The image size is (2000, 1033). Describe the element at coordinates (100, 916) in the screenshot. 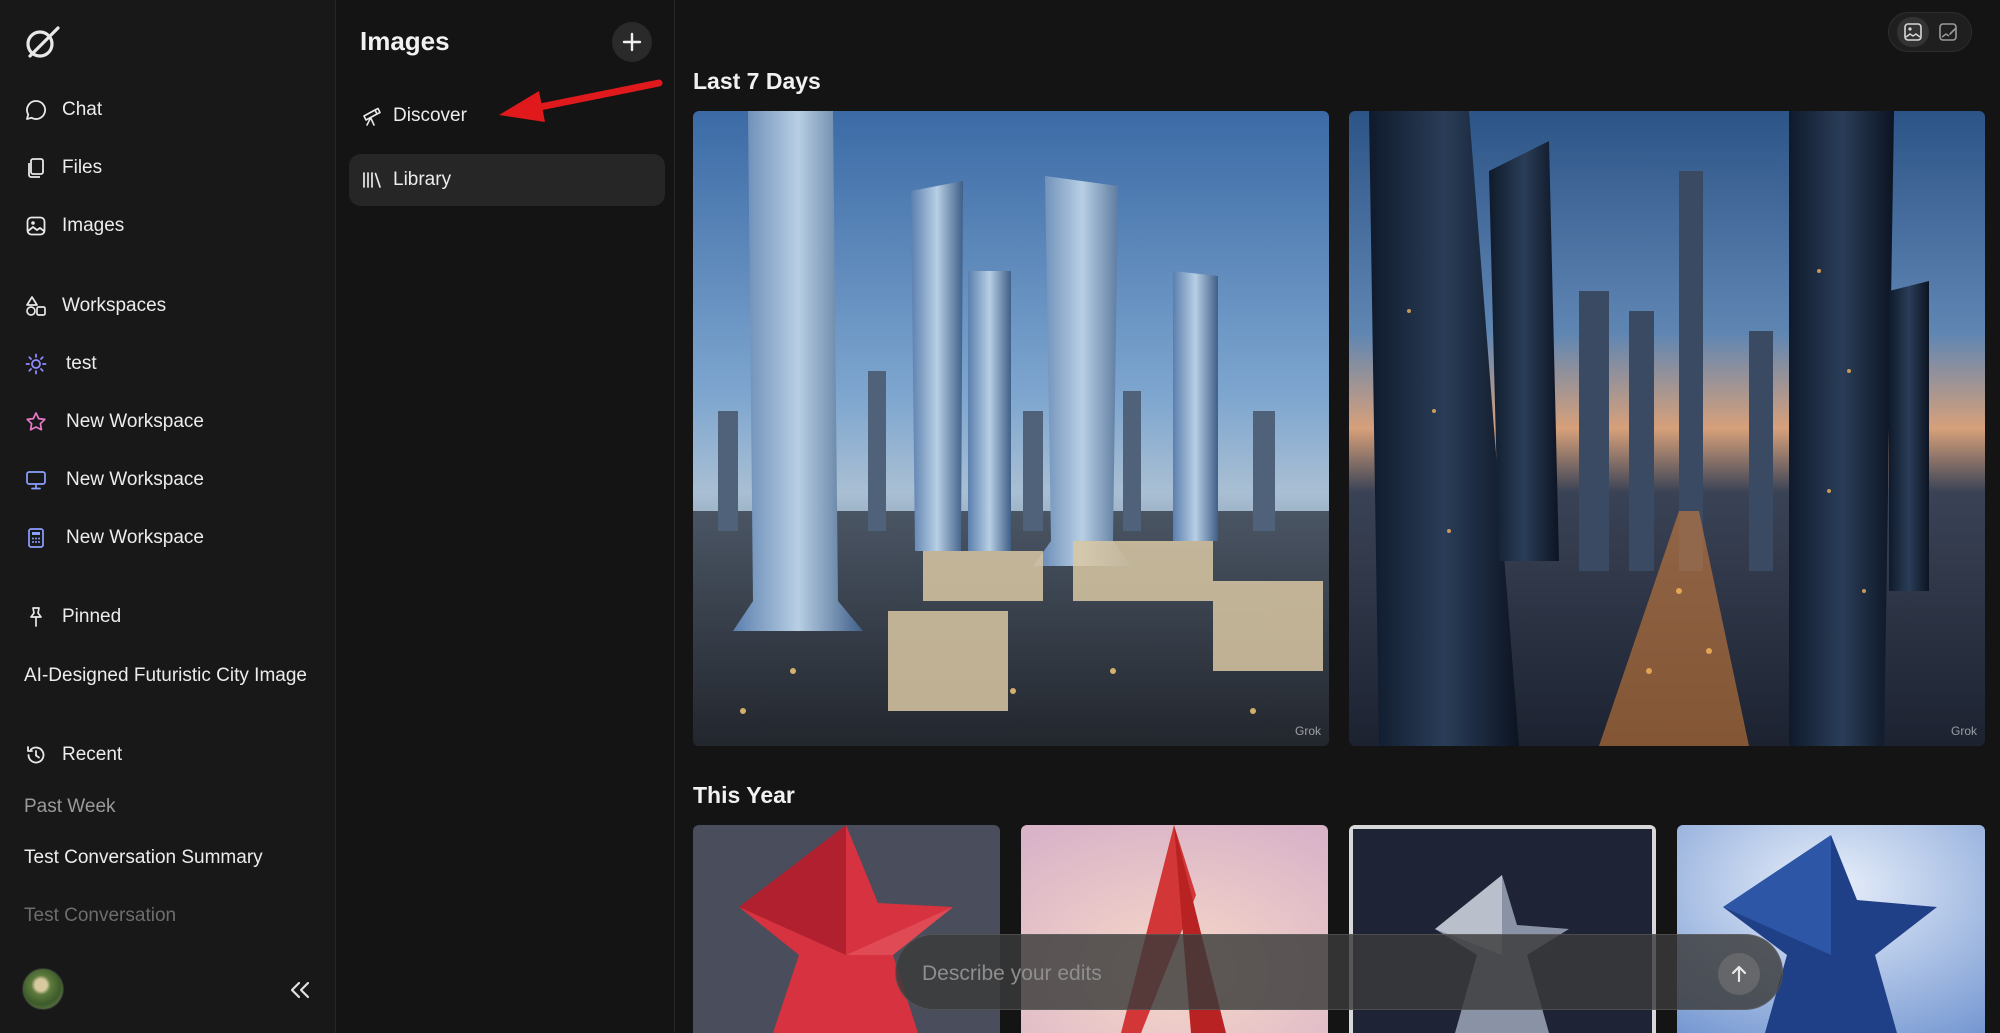

I see `recent-conversation-item: Test Conversation` at that location.